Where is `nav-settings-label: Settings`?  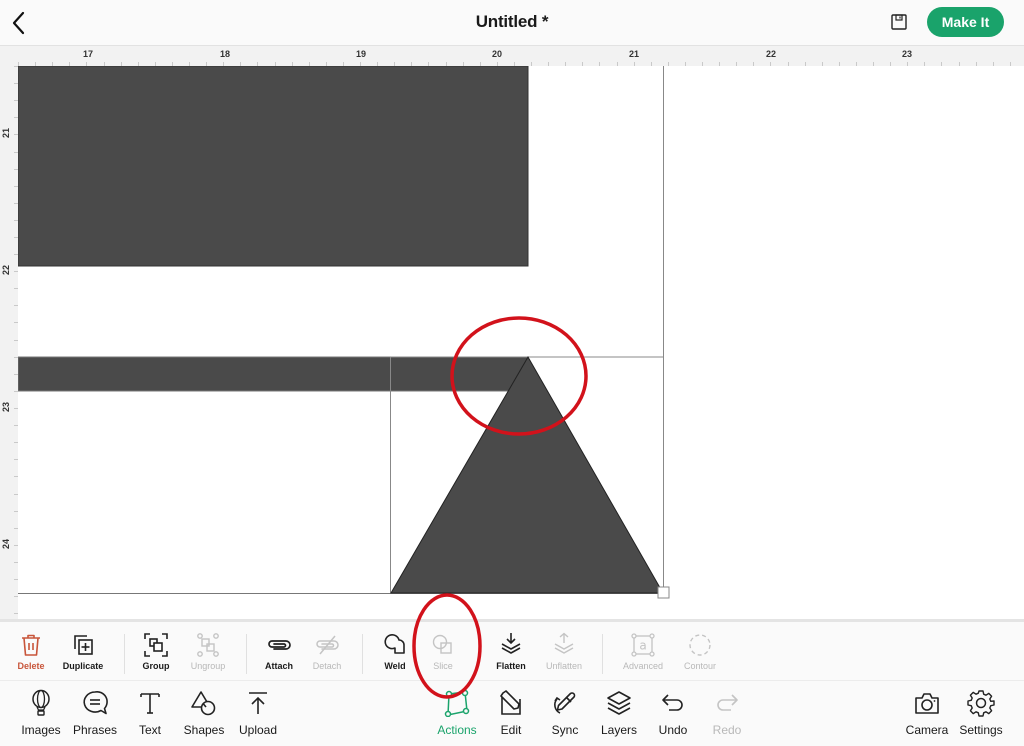 nav-settings-label: Settings is located at coordinates (981, 730).